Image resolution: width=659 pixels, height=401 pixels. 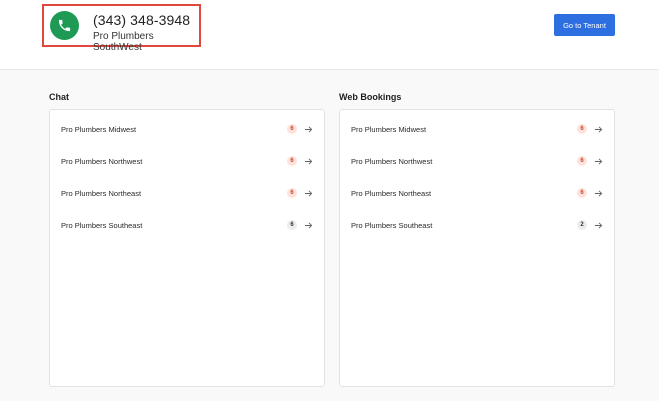 What do you see at coordinates (584, 25) in the screenshot?
I see `go-to-tenant-button: Go to Tenant` at bounding box center [584, 25].